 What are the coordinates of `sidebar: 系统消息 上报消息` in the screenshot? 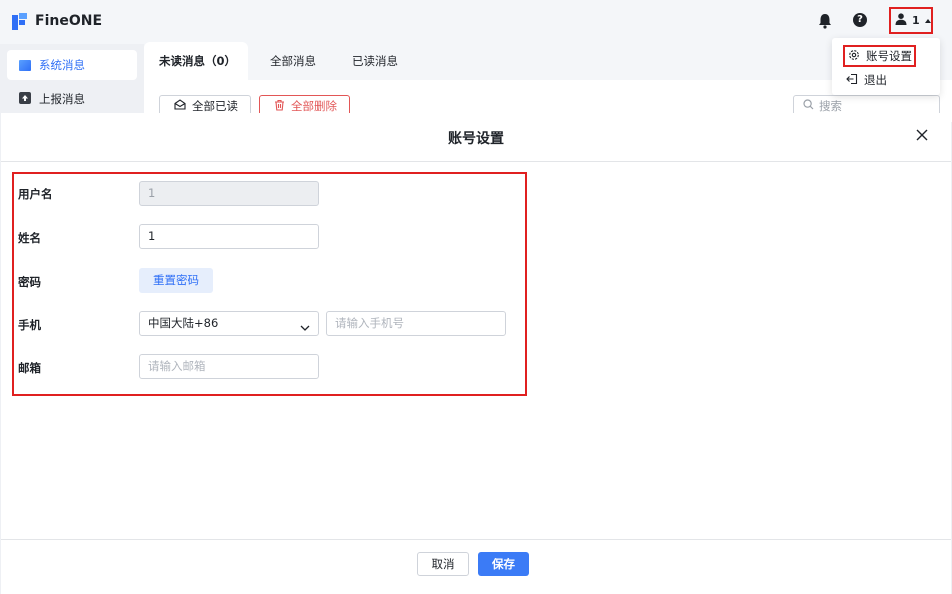 It's located at (70, 79).